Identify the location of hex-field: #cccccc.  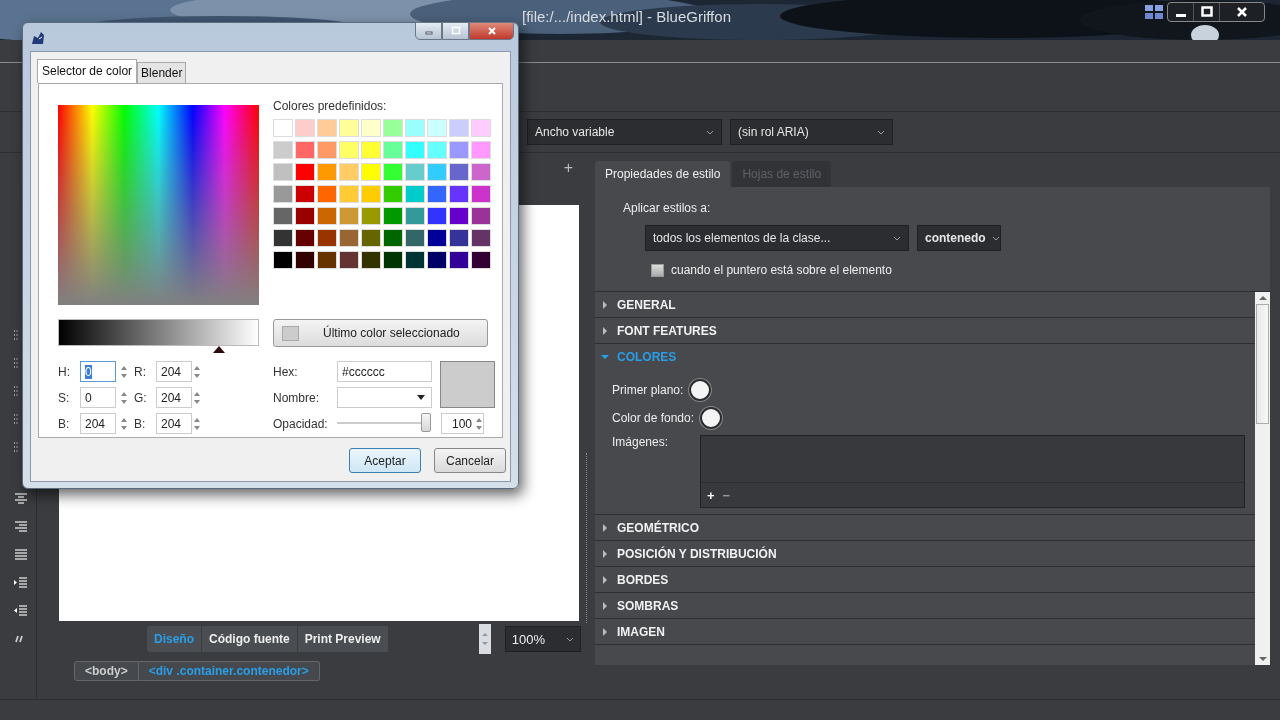
(384, 371).